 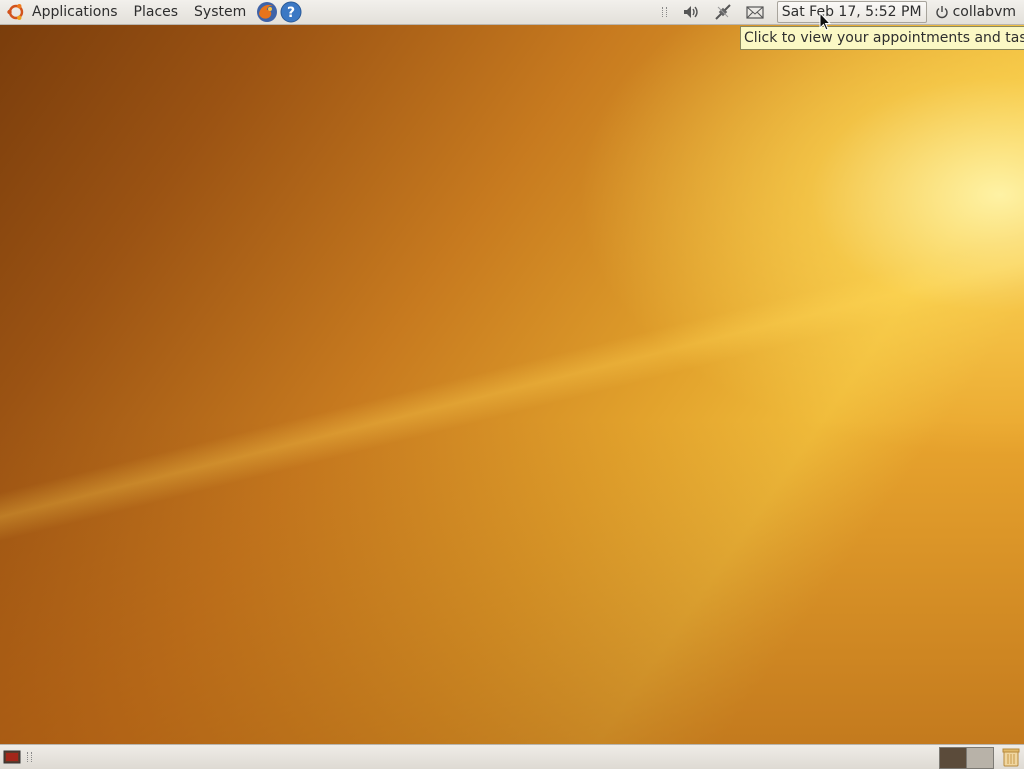 I want to click on clock-button: Sat Feb 17, 5:52 PM, so click(x=851, y=12).